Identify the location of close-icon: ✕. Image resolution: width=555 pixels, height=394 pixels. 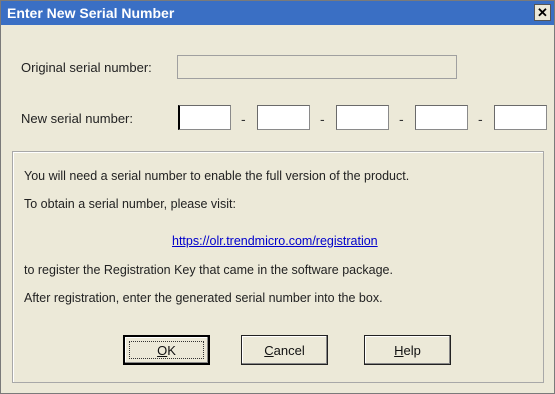
(542, 12).